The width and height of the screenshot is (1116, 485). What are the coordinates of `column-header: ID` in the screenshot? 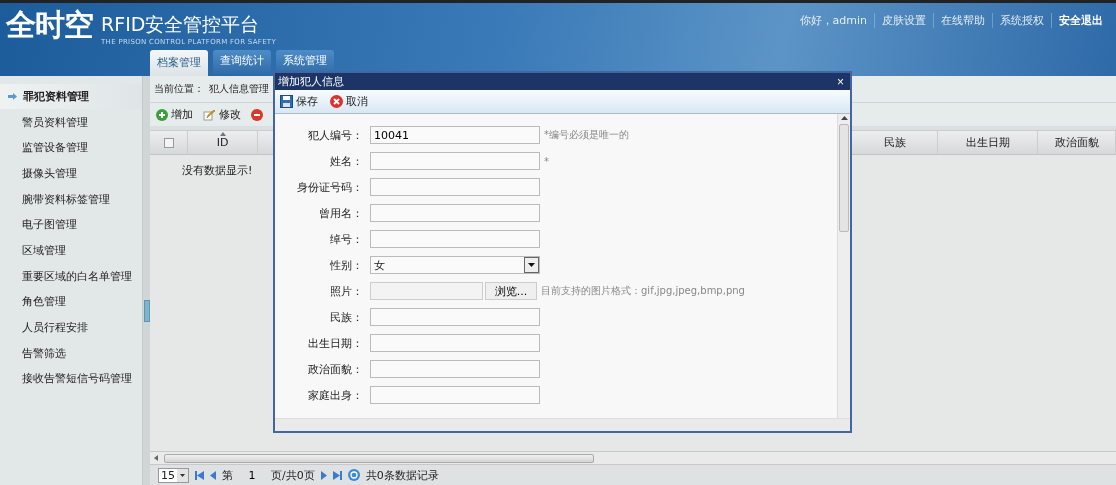 It's located at (222, 142).